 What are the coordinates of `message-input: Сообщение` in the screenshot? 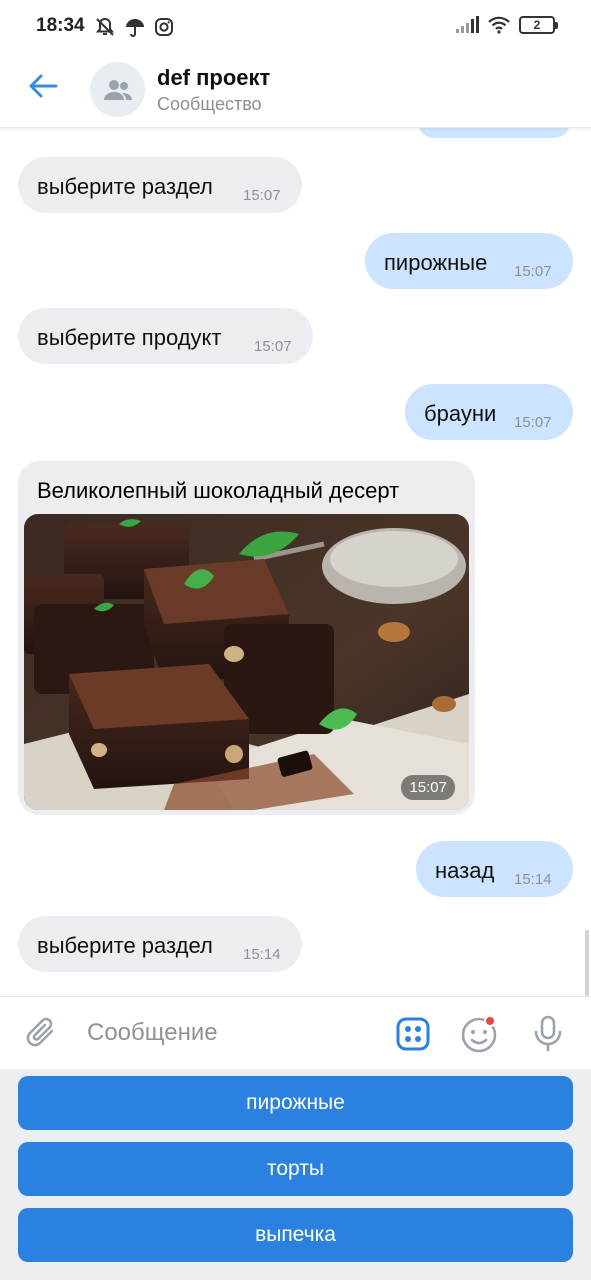 It's located at (152, 1033).